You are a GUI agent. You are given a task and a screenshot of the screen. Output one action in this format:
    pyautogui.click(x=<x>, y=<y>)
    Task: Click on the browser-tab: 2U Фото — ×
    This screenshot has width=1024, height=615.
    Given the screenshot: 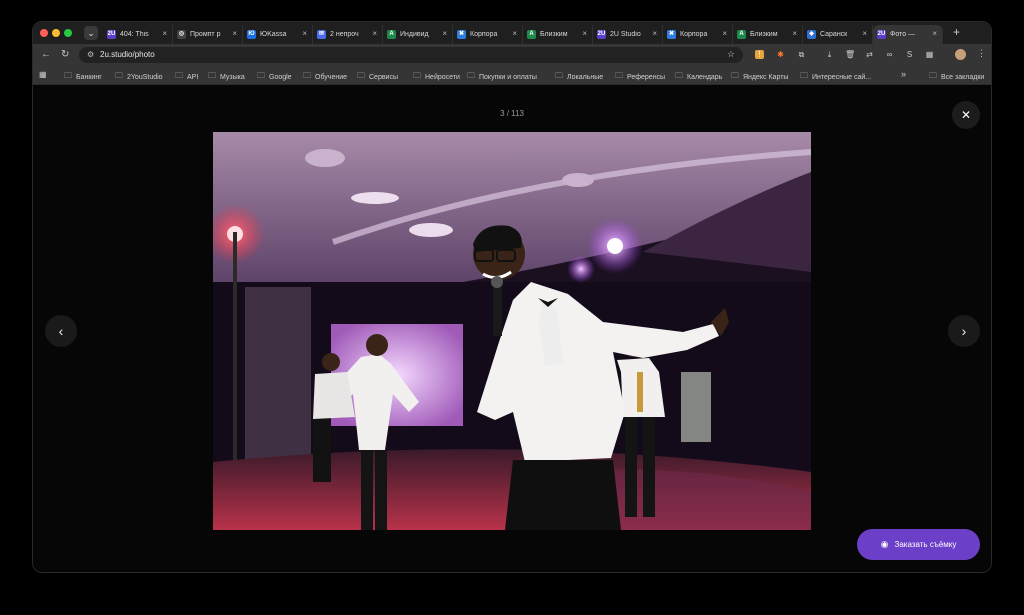 What is the action you would take?
    pyautogui.click(x=908, y=34)
    